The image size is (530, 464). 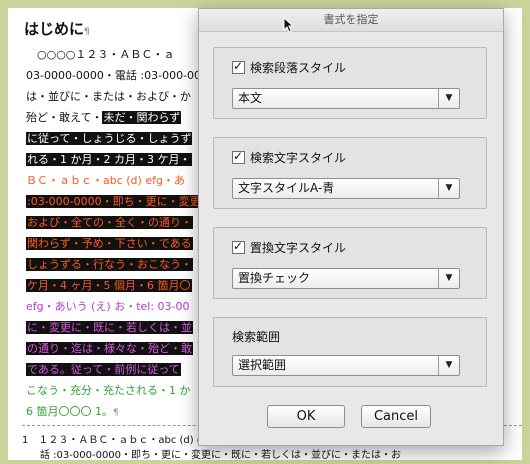 I want to click on replace-character-style-label: 置換文字スタイル, so click(x=298, y=248).